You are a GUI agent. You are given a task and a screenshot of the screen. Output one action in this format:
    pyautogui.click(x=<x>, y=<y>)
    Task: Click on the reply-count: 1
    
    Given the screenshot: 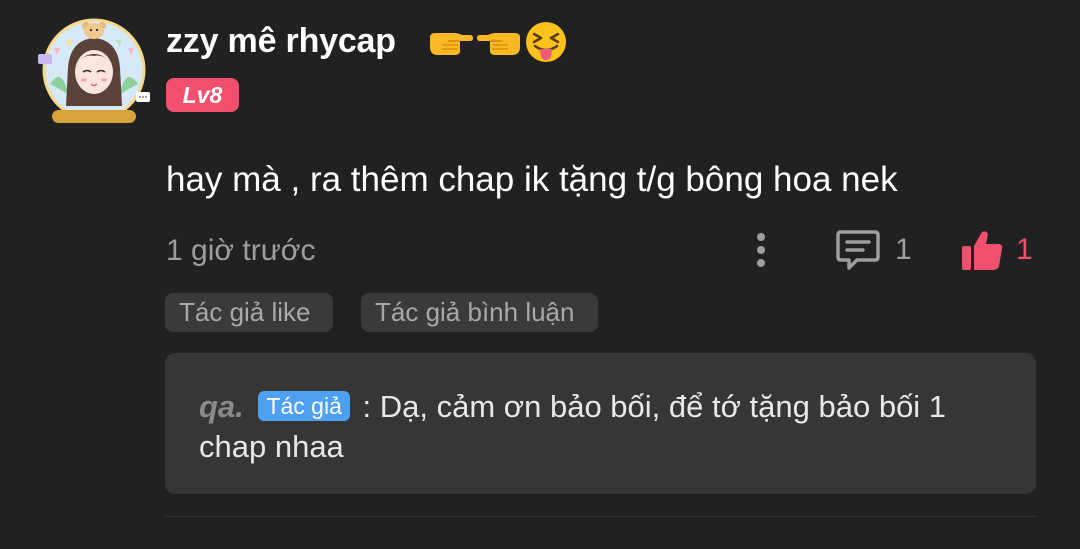 What is the action you would take?
    pyautogui.click(x=903, y=249)
    